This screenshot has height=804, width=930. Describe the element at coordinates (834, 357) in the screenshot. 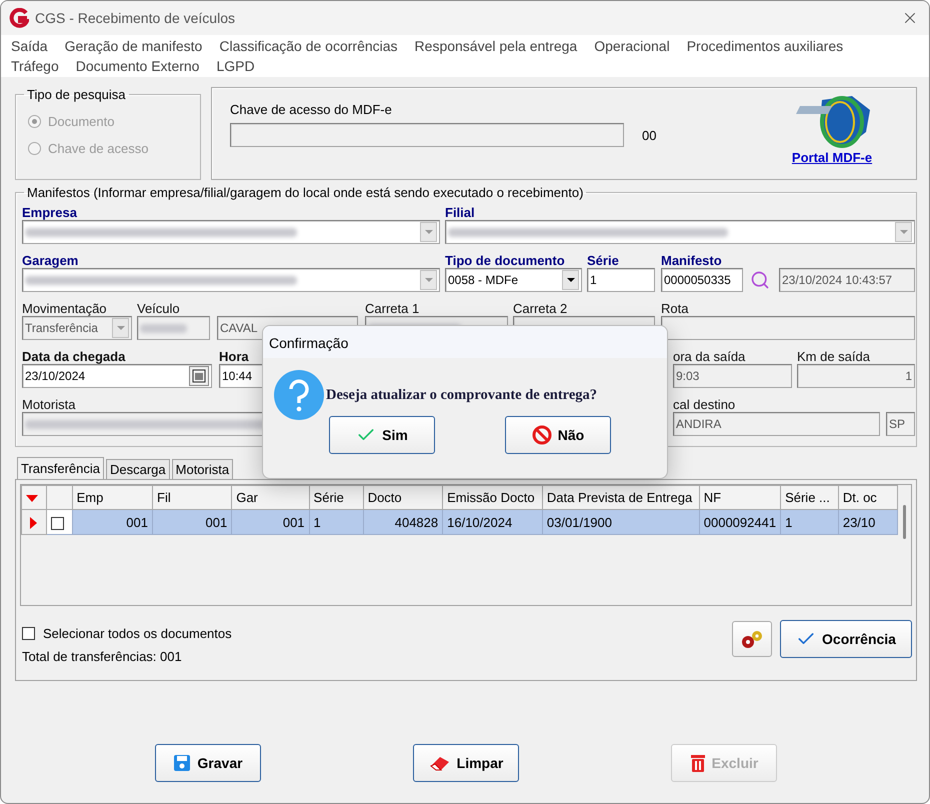

I see `field-label: Km de saída` at that location.